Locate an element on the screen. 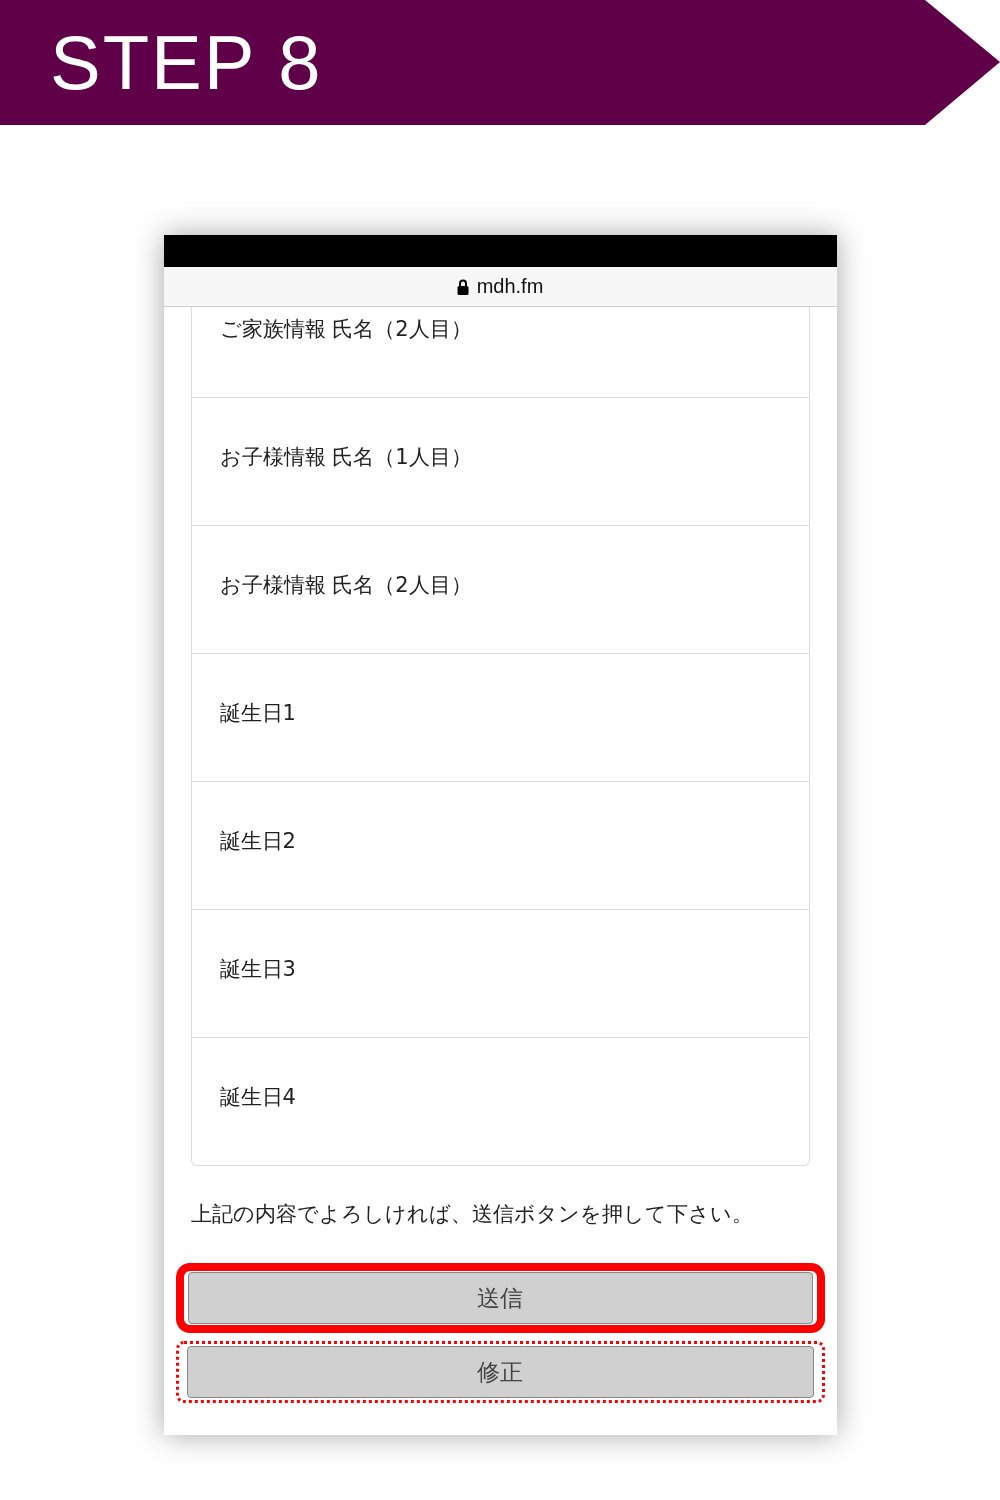 The width and height of the screenshot is (1000, 1500). field-label: ご家族情報 氏名（2人目） is located at coordinates (345, 329).